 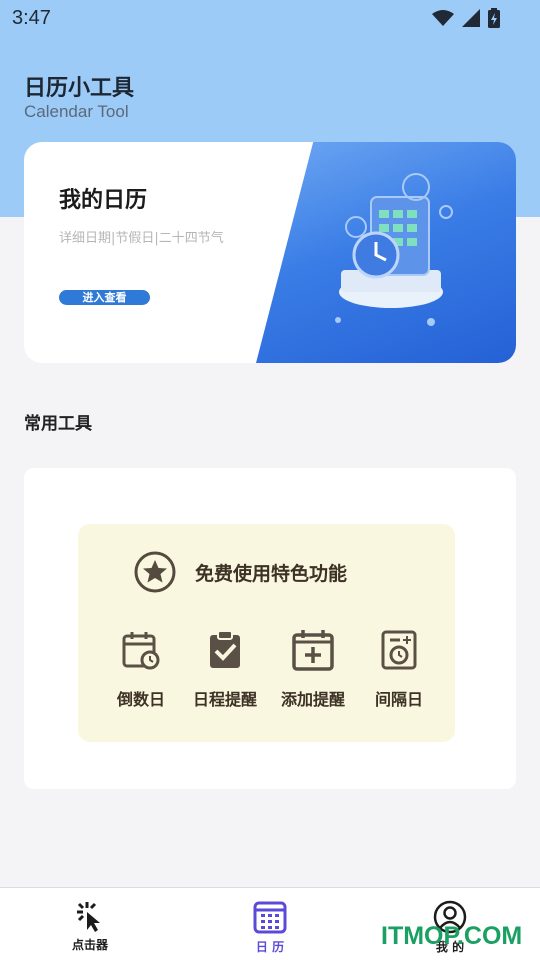 I want to click on calendar-grid-icon, so click(x=270, y=917).